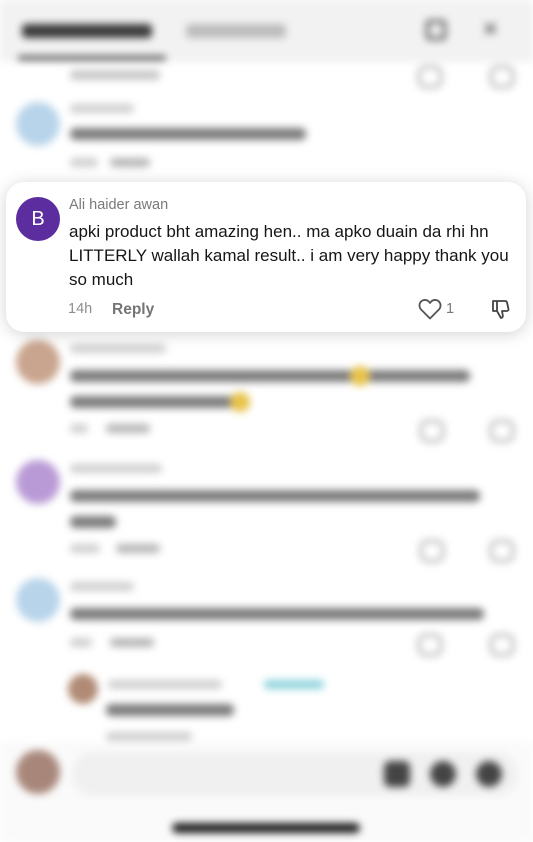  I want to click on tab-comments, so click(87, 31).